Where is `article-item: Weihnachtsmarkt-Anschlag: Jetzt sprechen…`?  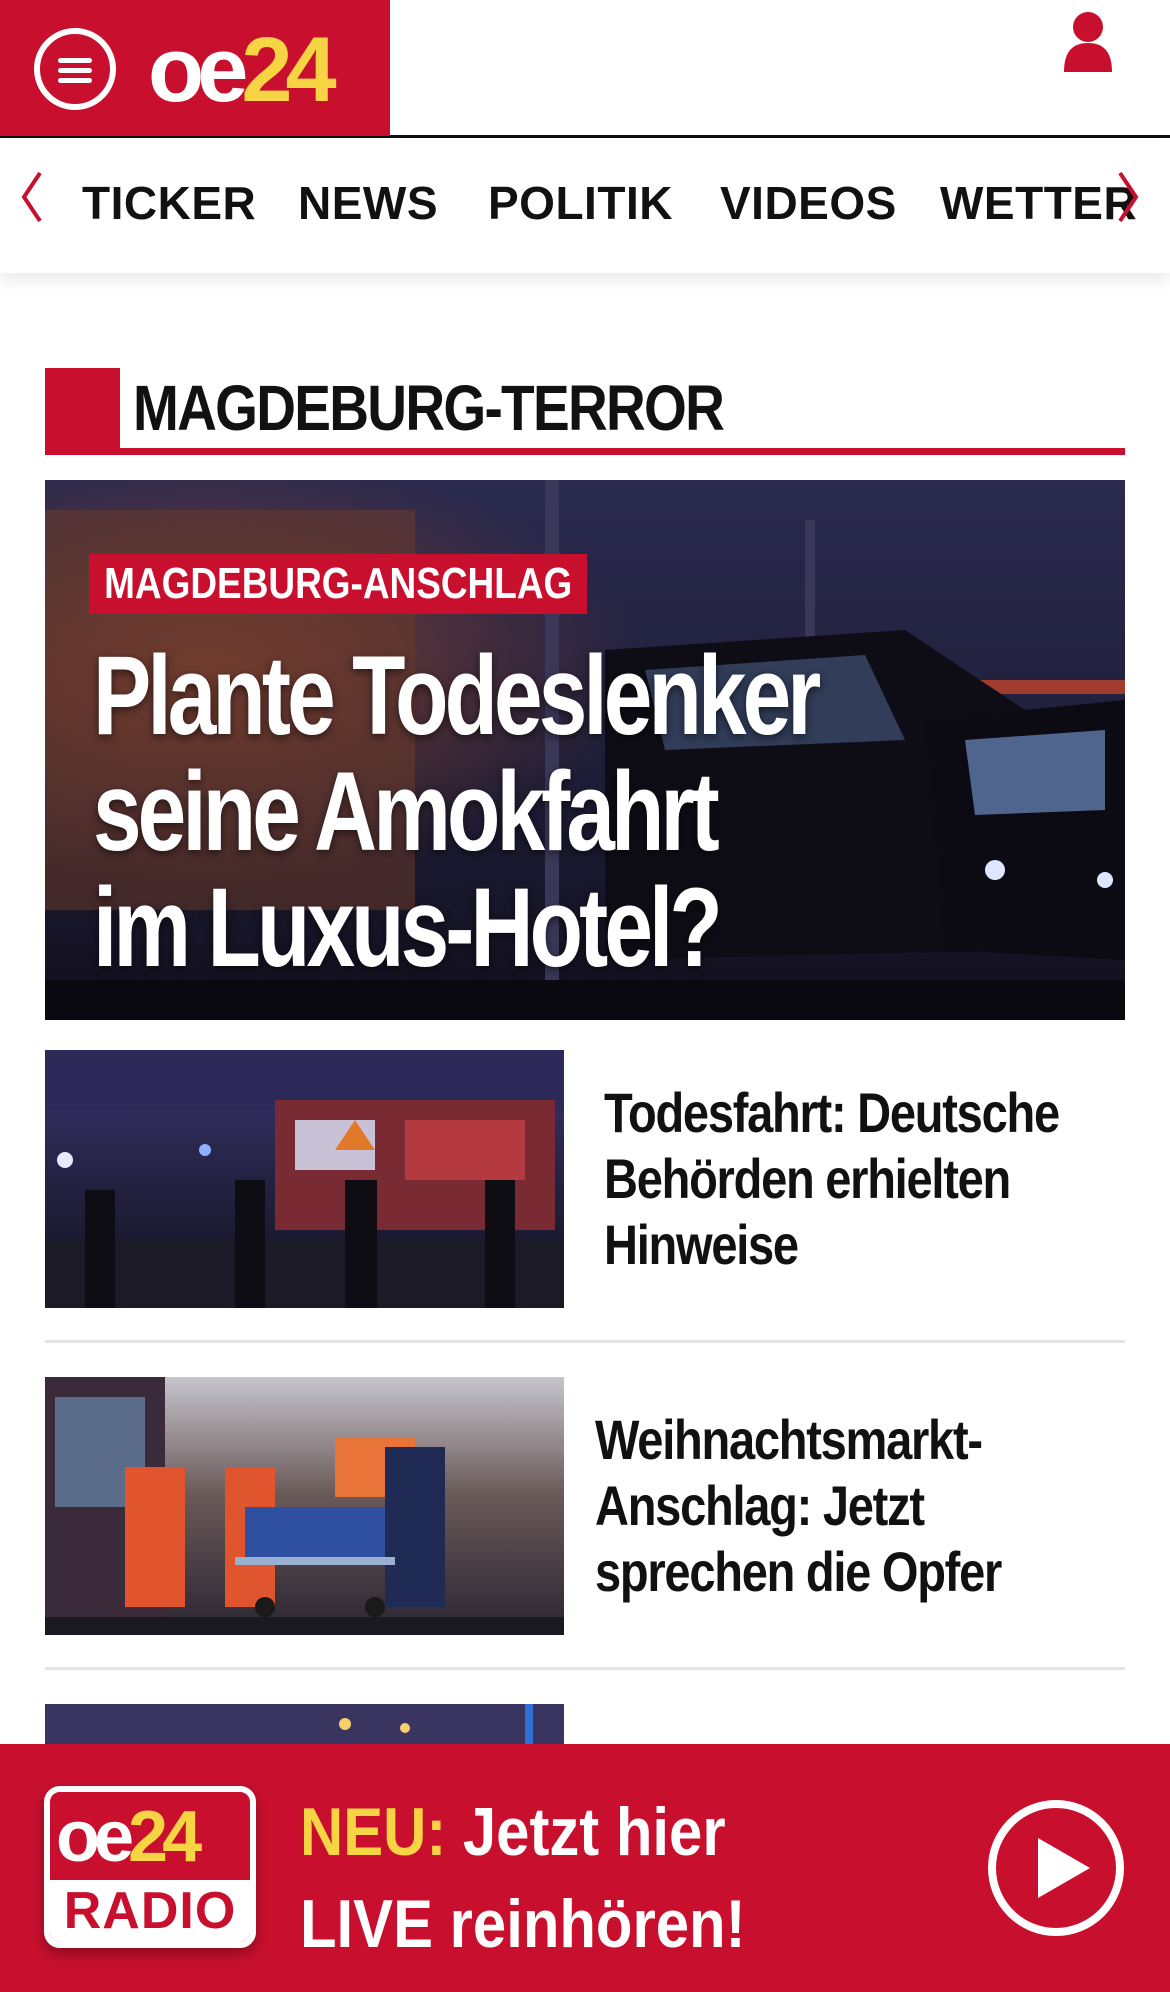 article-item: Weihnachtsmarkt-Anschlag: Jetzt sprechen… is located at coordinates (585, 1506).